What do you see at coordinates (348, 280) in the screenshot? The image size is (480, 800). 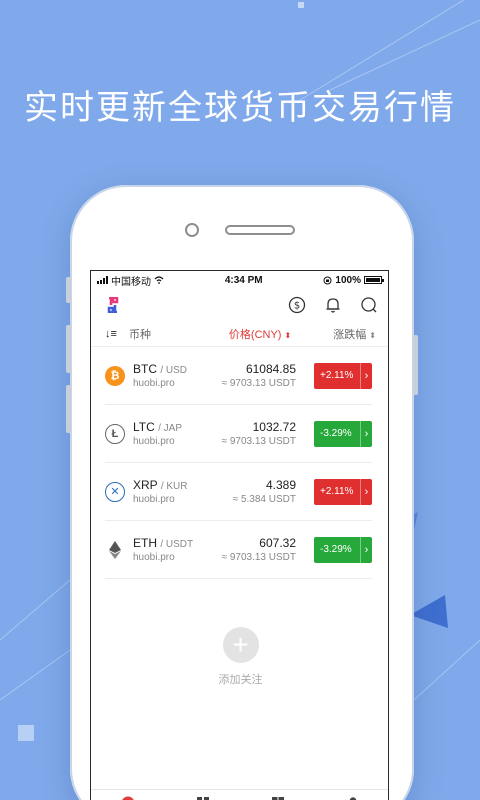 I see `battery-percent: 100%` at bounding box center [348, 280].